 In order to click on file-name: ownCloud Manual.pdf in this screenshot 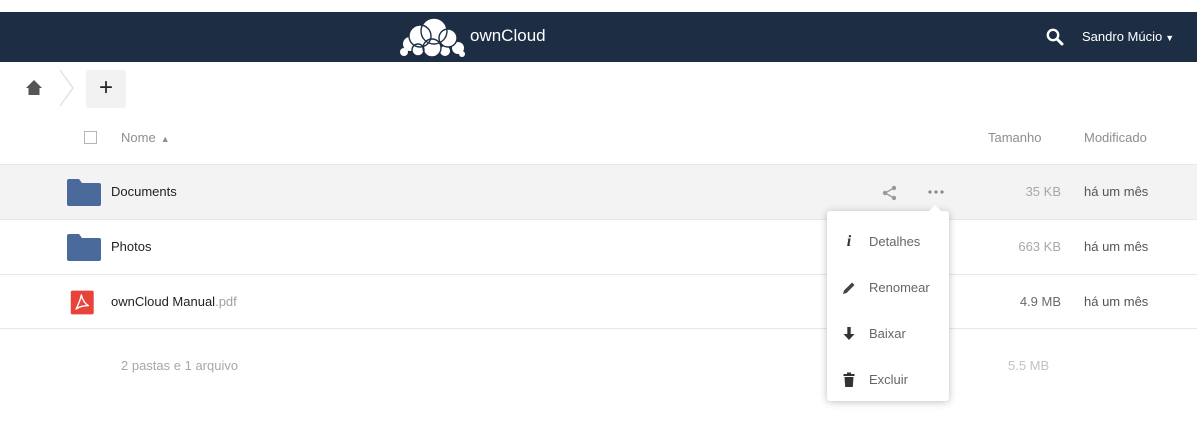, I will do `click(174, 301)`.